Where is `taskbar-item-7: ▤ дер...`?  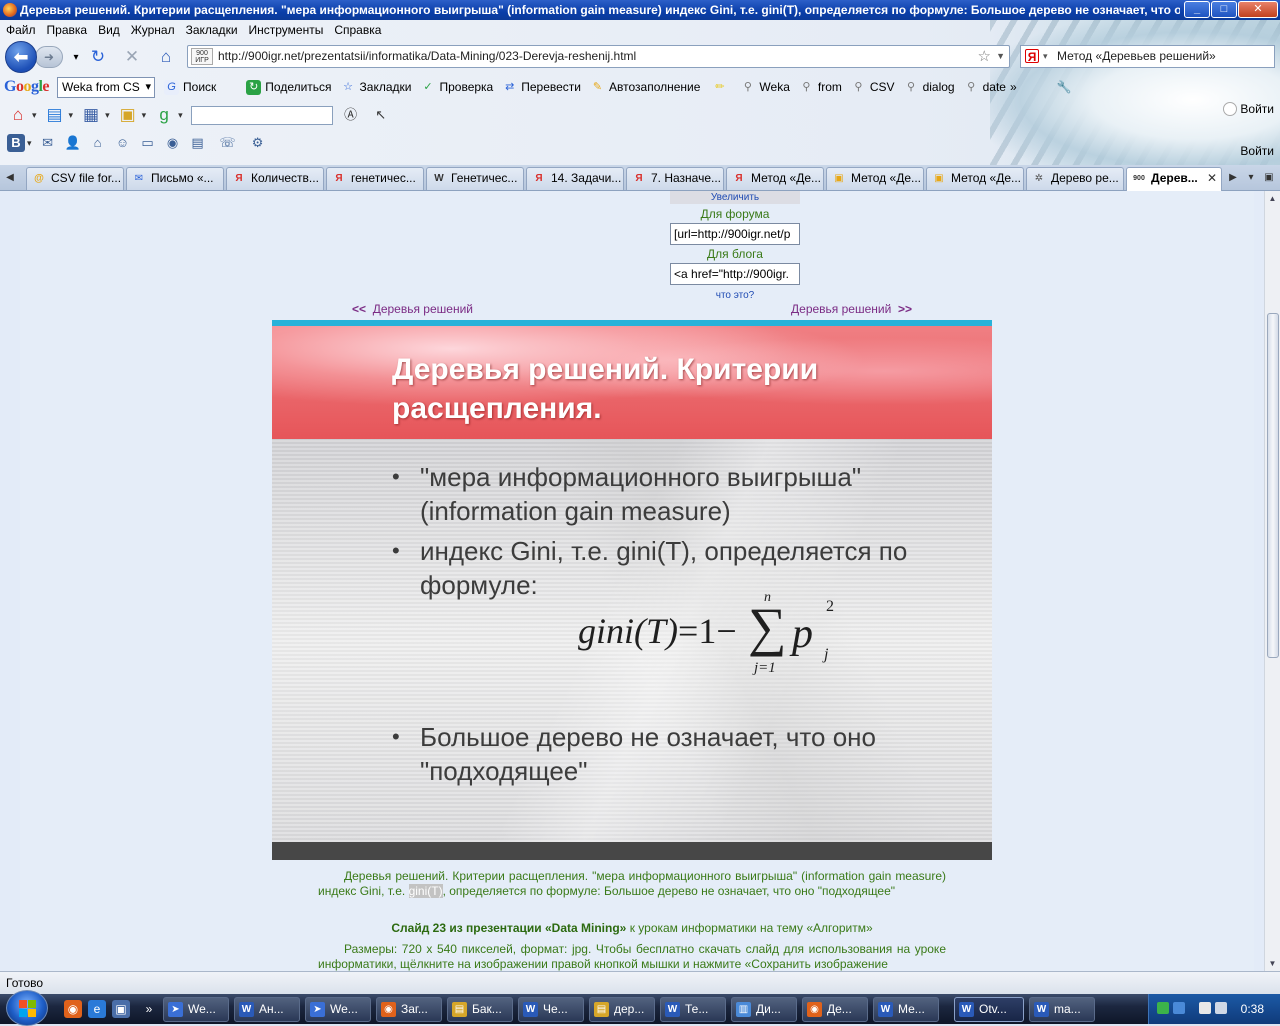 taskbar-item-7: ▤ дер... is located at coordinates (622, 1009).